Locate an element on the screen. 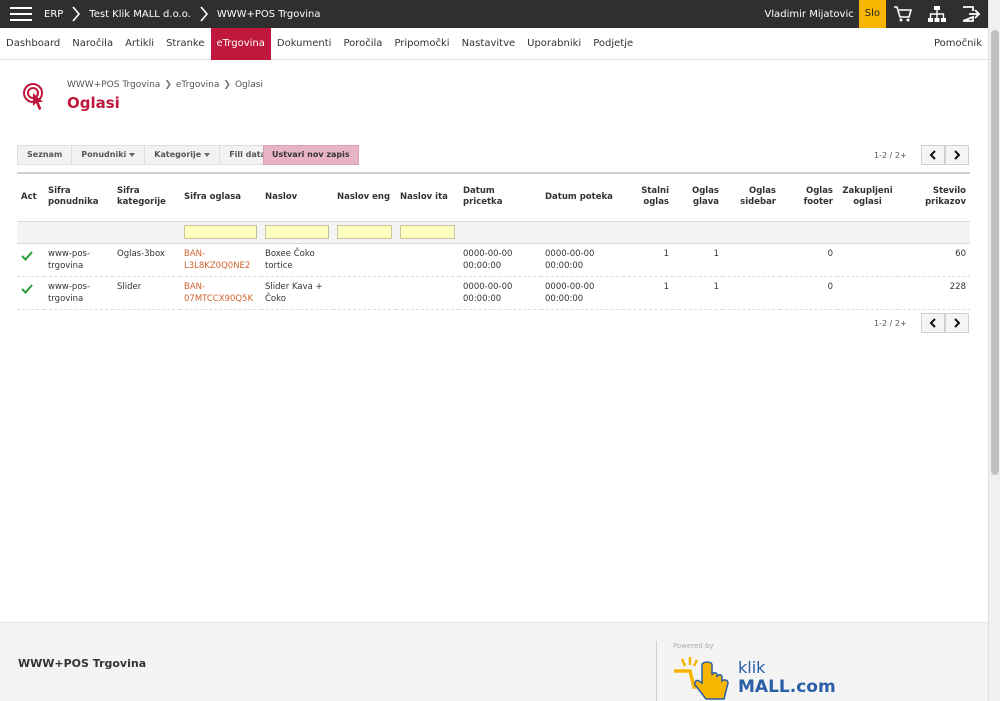 This screenshot has height=701, width=1000. col-naslov: Naslov is located at coordinates (297, 197).